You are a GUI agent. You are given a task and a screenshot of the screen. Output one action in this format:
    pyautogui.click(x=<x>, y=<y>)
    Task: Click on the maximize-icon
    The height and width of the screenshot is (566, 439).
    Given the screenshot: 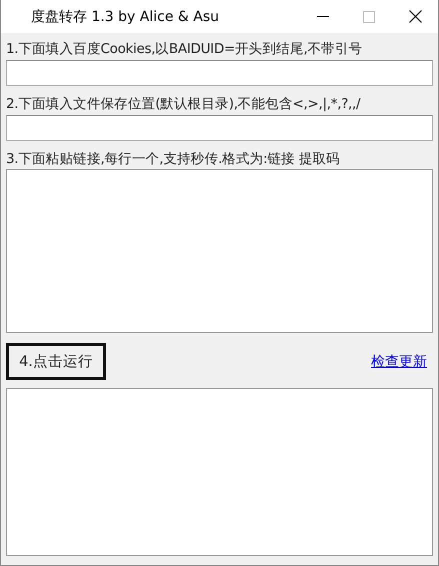 What is the action you would take?
    pyautogui.click(x=369, y=16)
    